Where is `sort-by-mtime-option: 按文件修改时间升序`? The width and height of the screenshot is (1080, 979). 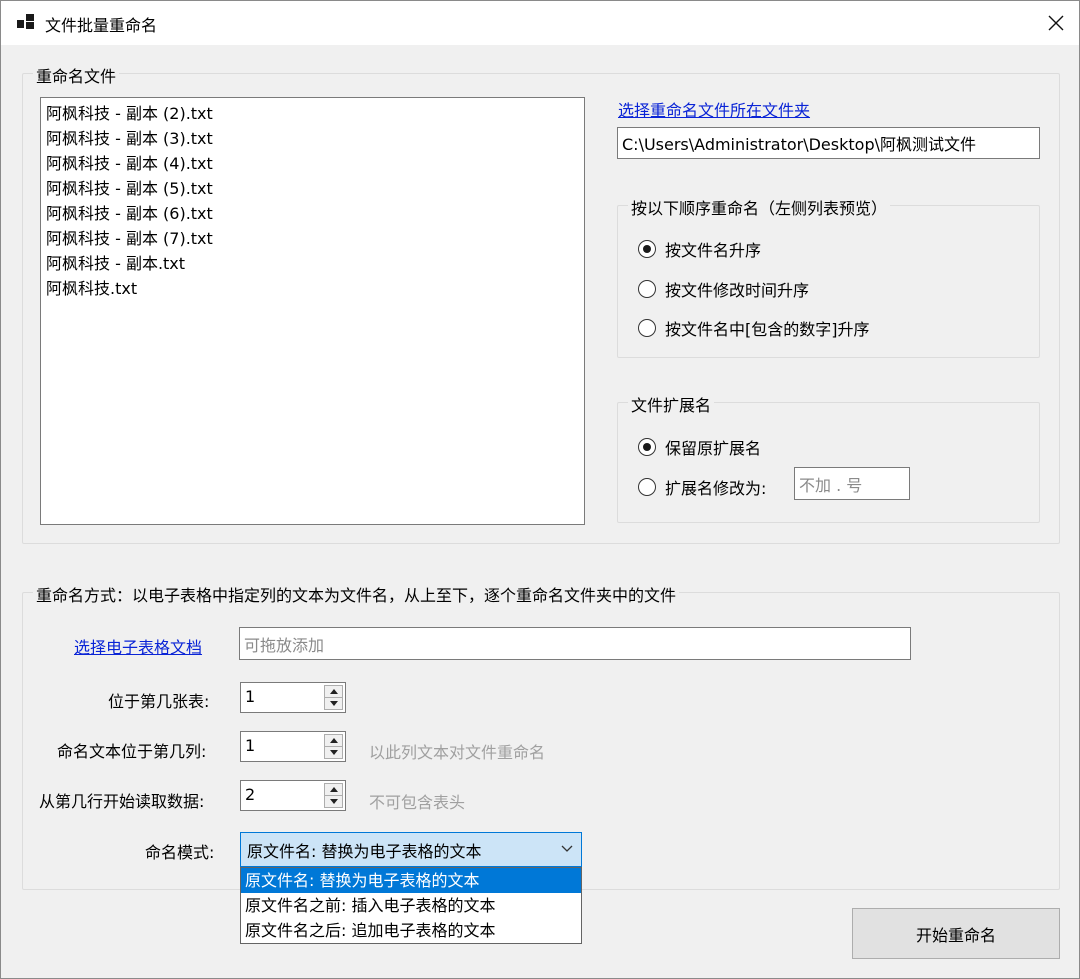
sort-by-mtime-option: 按文件修改时间升序 is located at coordinates (723, 289).